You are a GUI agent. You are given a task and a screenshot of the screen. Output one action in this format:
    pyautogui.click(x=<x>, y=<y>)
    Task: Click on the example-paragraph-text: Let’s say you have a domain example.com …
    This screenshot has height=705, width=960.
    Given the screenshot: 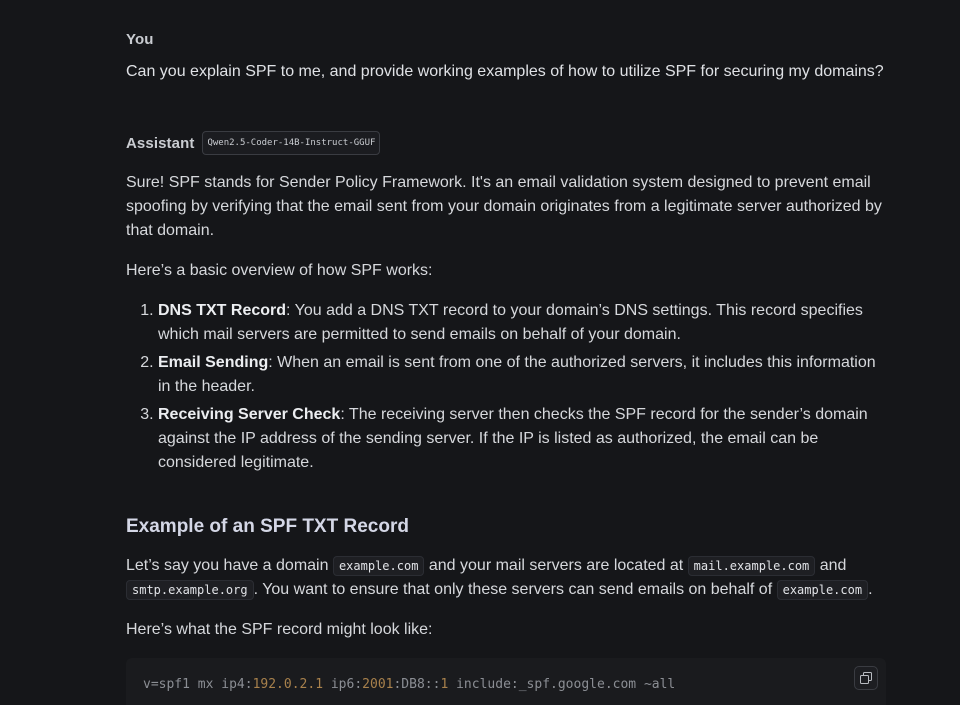 What is the action you would take?
    pyautogui.click(x=507, y=578)
    